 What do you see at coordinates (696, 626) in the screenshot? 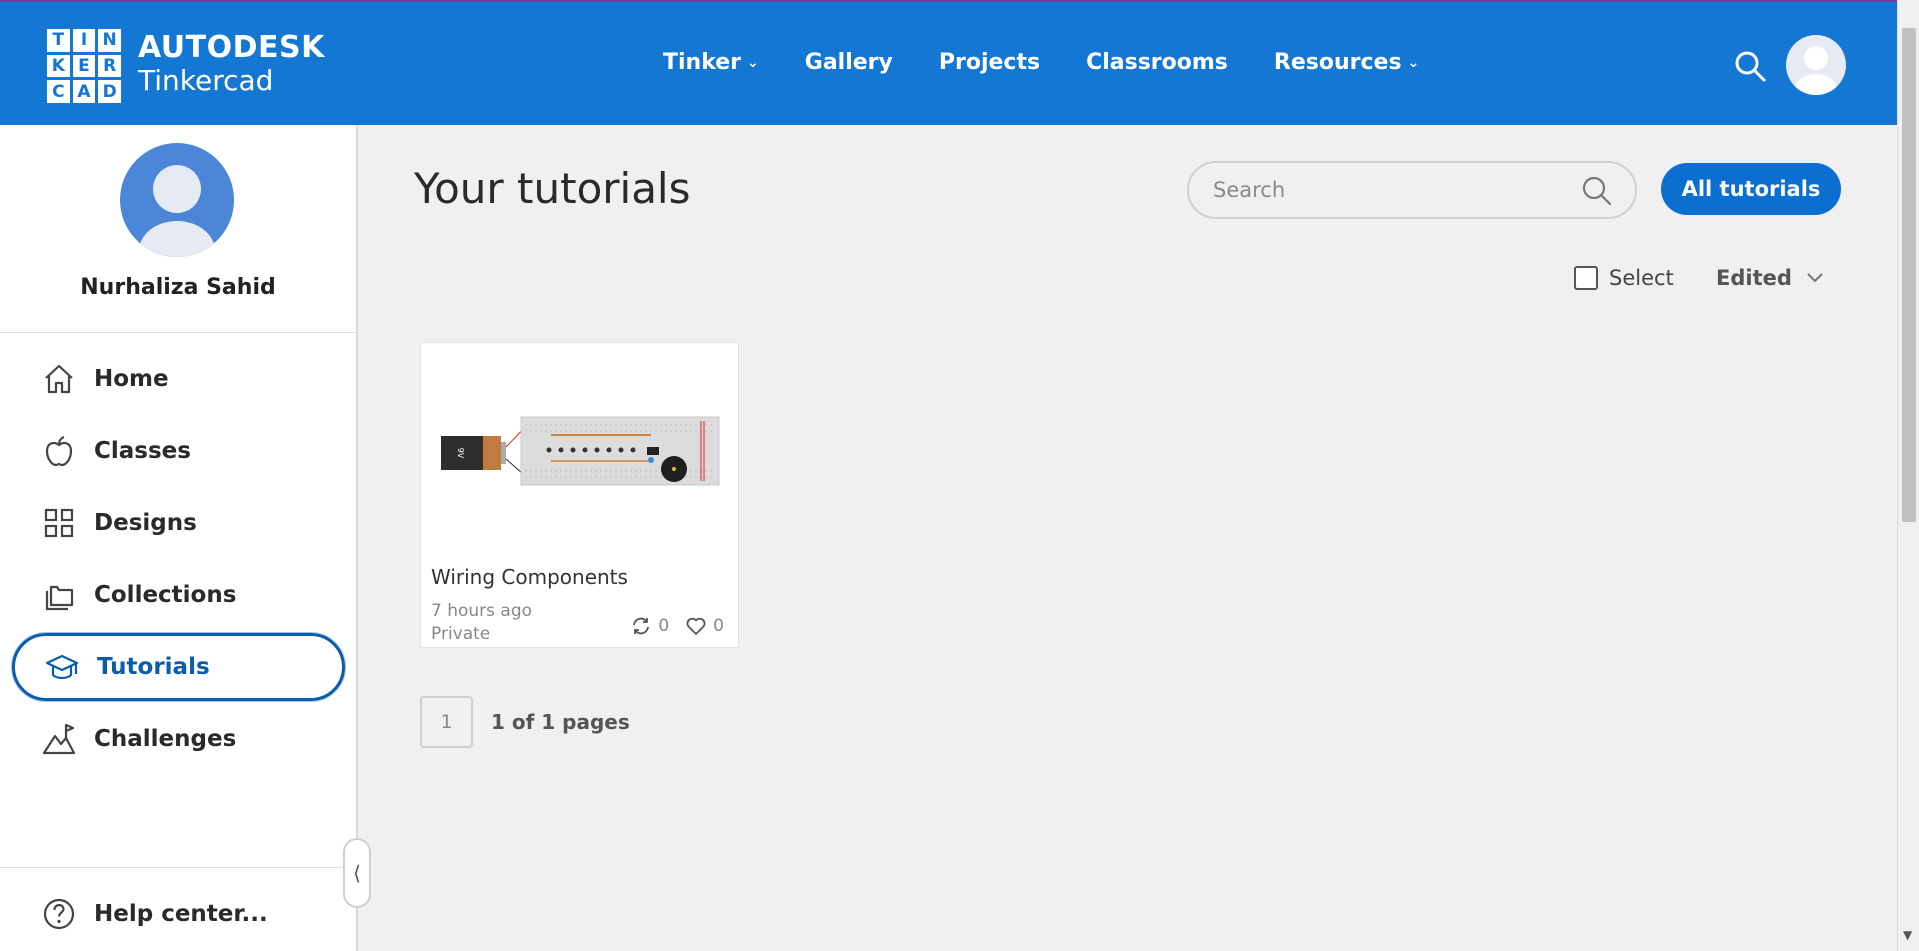
I see `heart-icon` at bounding box center [696, 626].